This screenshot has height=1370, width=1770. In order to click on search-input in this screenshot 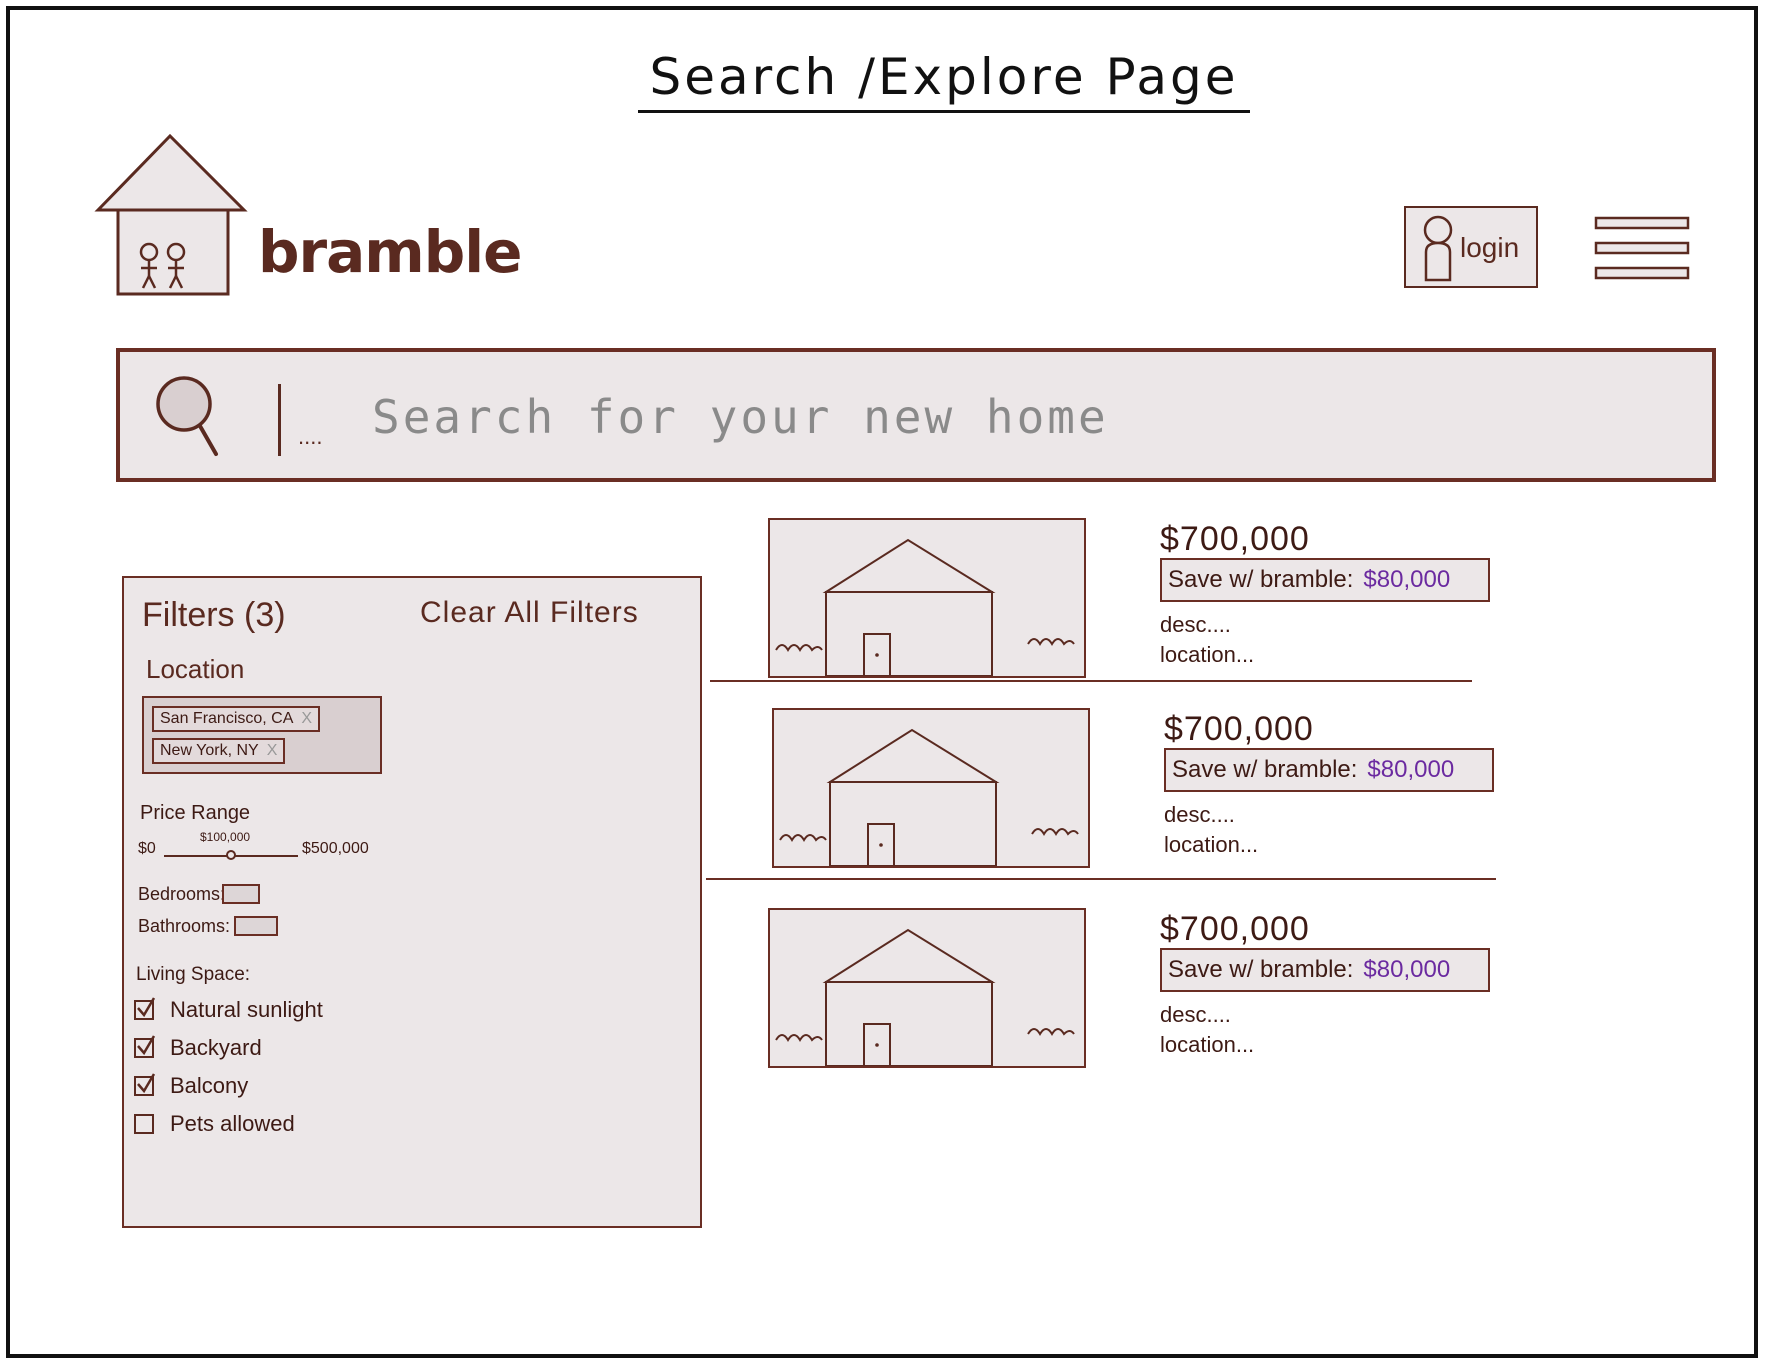, I will do `click(1022, 417)`.